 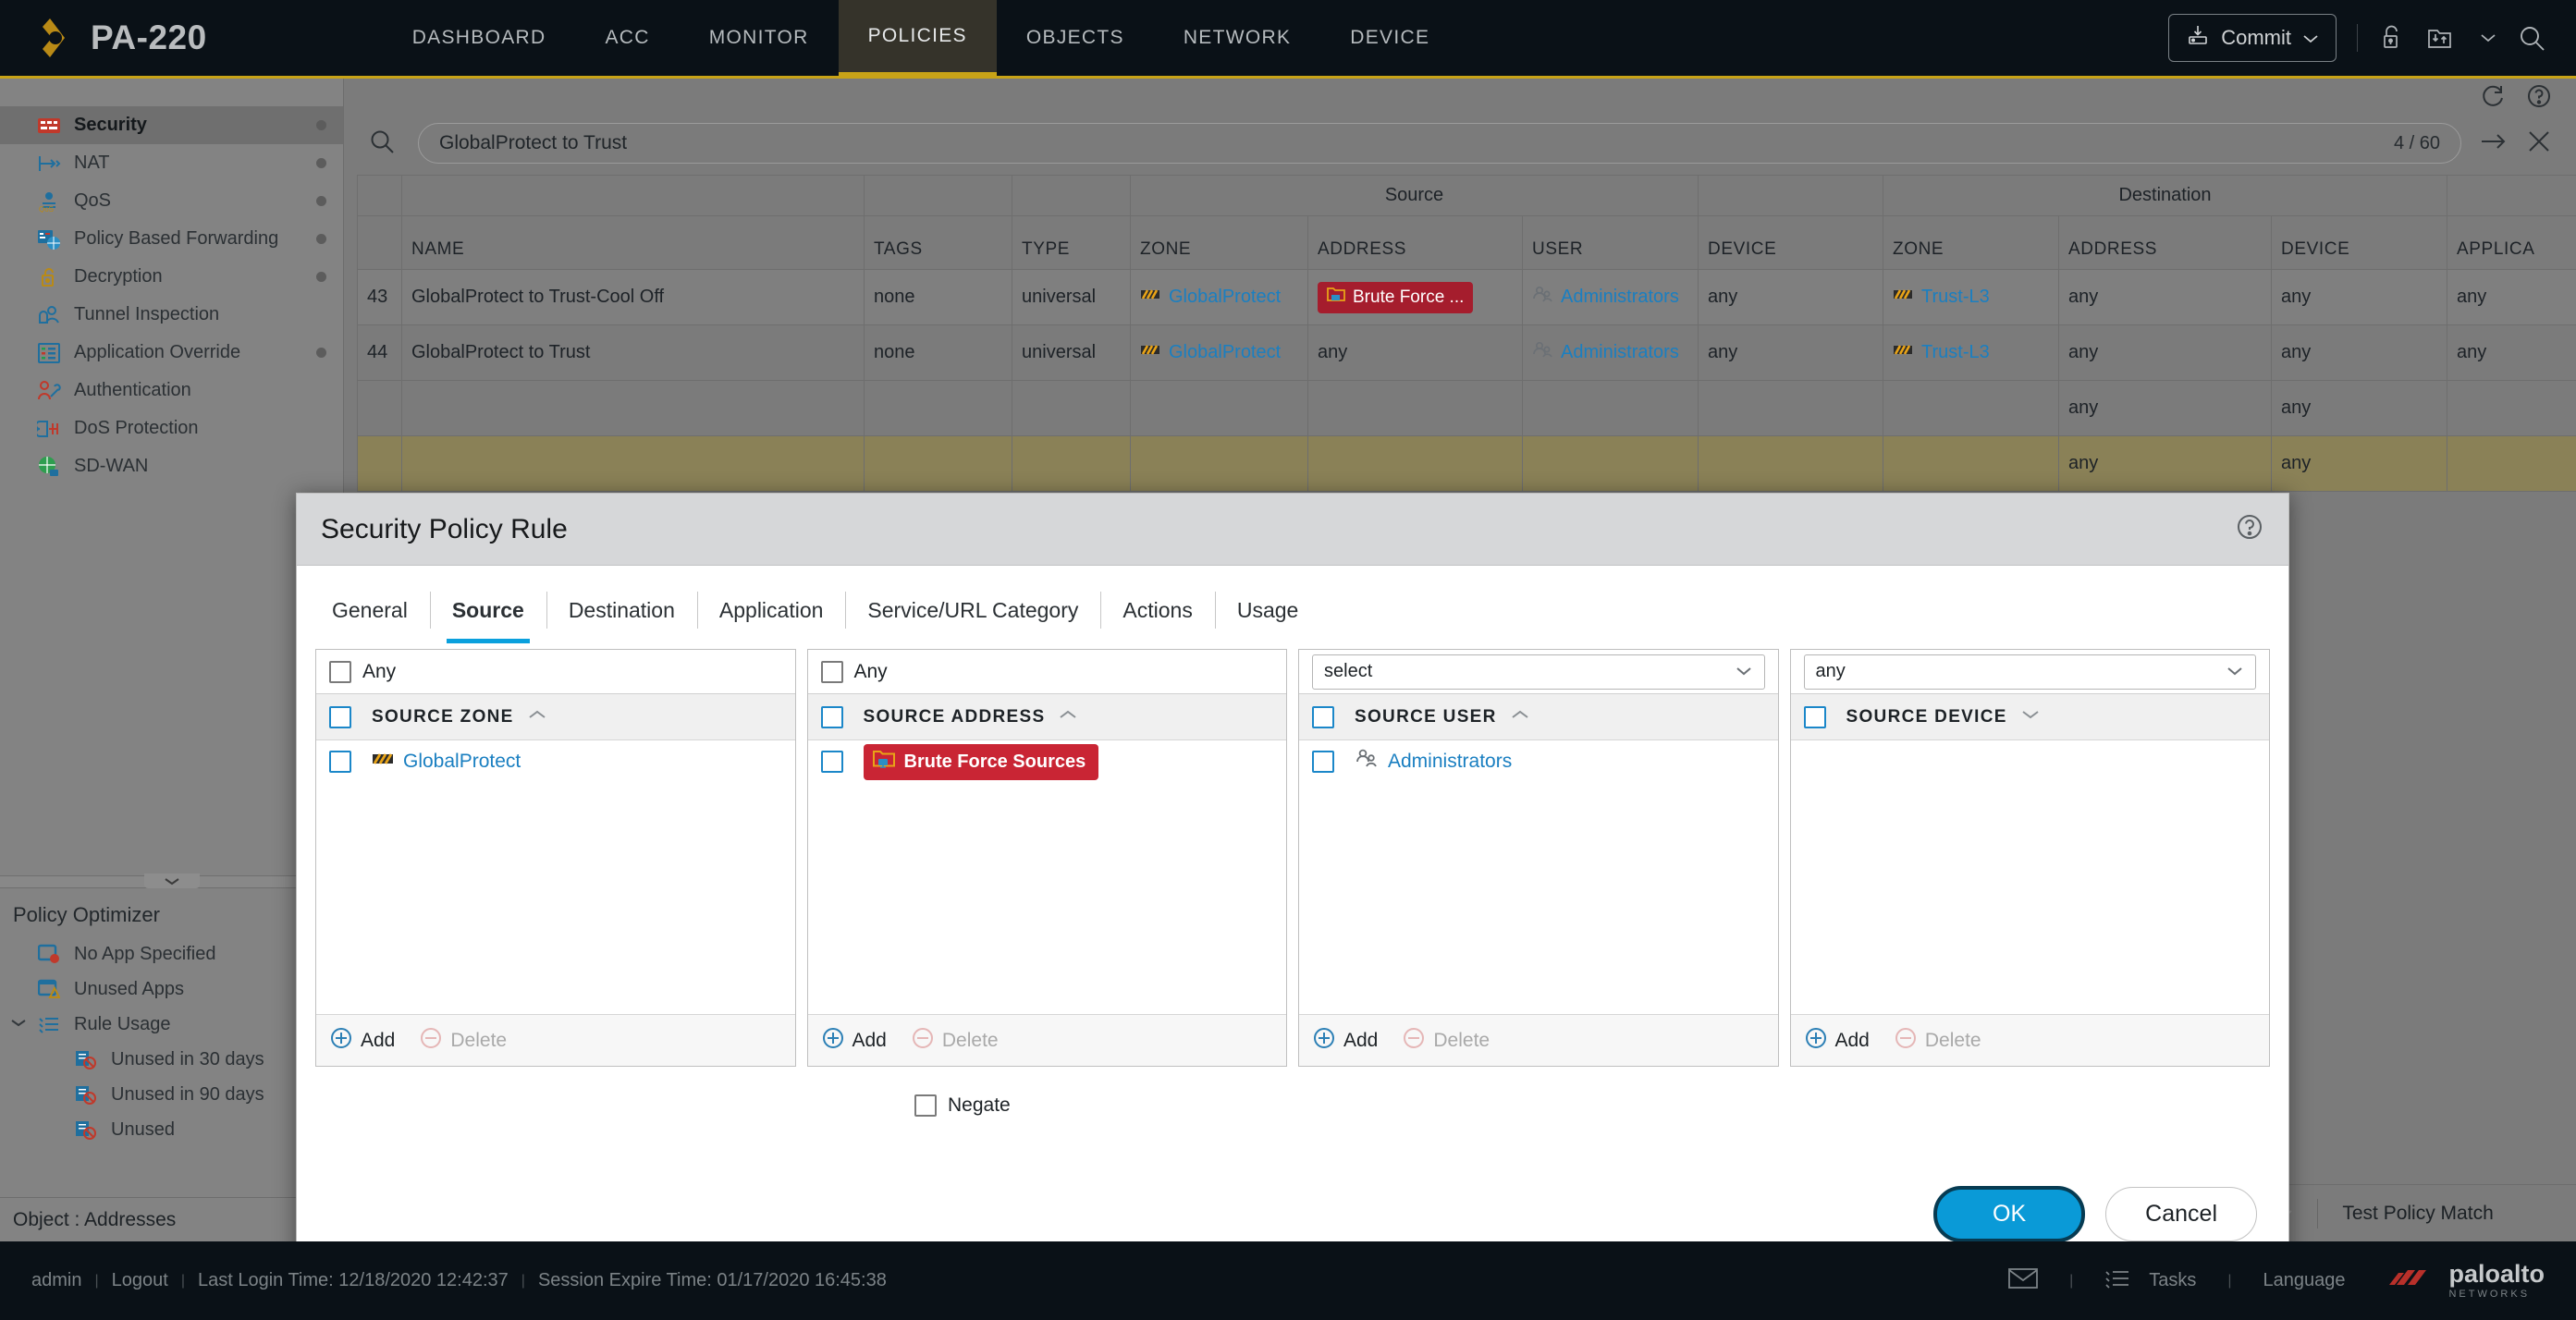 What do you see at coordinates (1267, 610) in the screenshot?
I see `tab-usage: Usage` at bounding box center [1267, 610].